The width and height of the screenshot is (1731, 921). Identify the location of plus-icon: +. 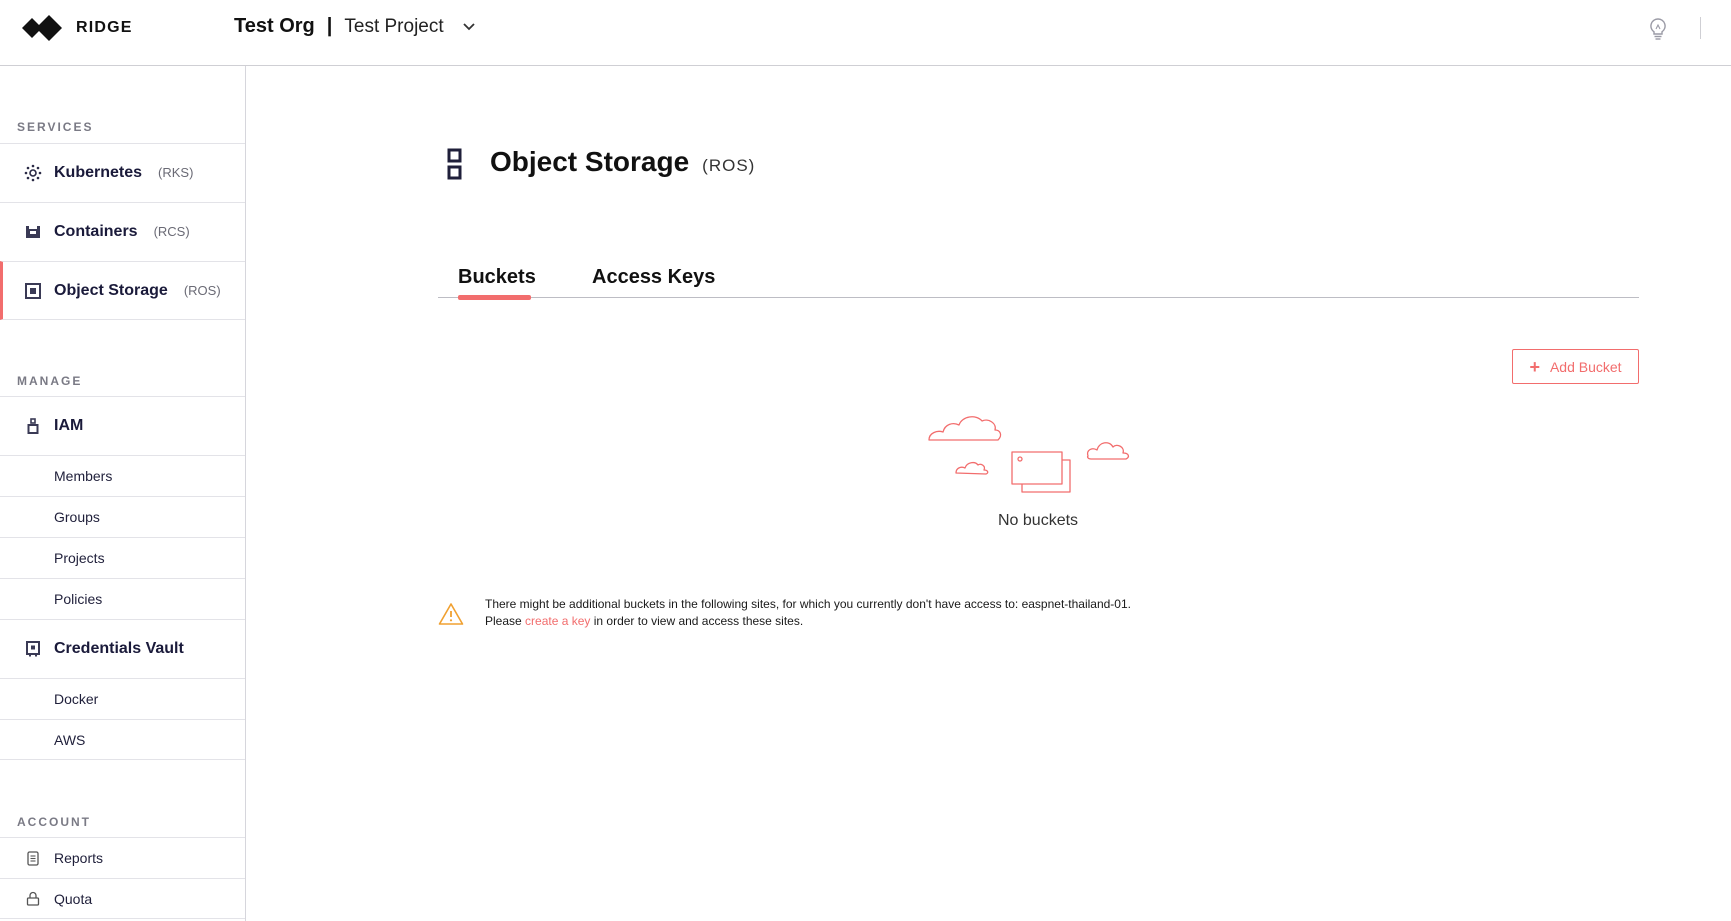
(1534, 366).